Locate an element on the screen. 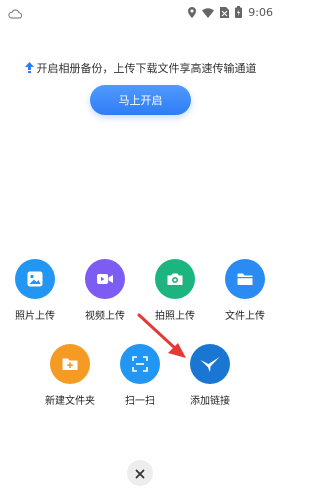 This screenshot has height=500, width=320. close-icon is located at coordinates (140, 473).